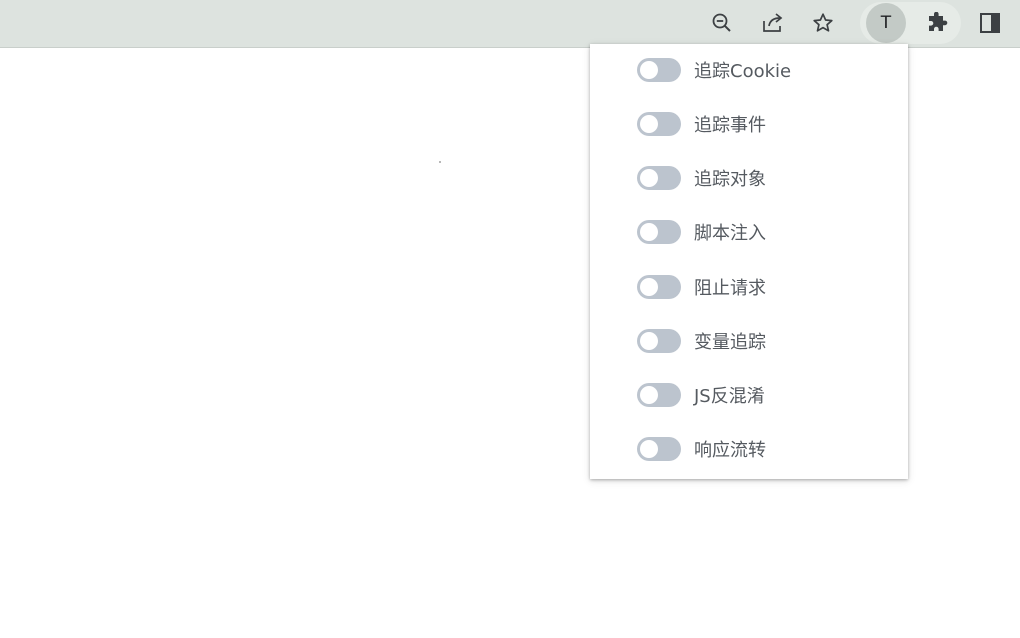 The width and height of the screenshot is (1020, 638). Describe the element at coordinates (730, 342) in the screenshot. I see `toggle-label: 变量追踪` at that location.